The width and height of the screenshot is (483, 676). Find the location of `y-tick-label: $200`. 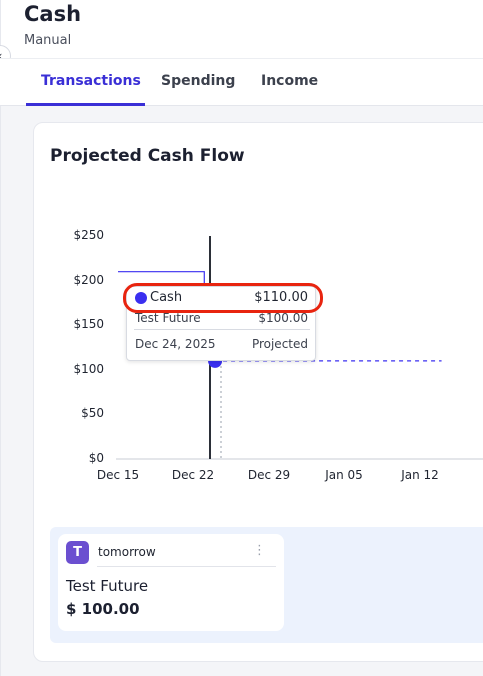

y-tick-label: $200 is located at coordinates (88, 280).